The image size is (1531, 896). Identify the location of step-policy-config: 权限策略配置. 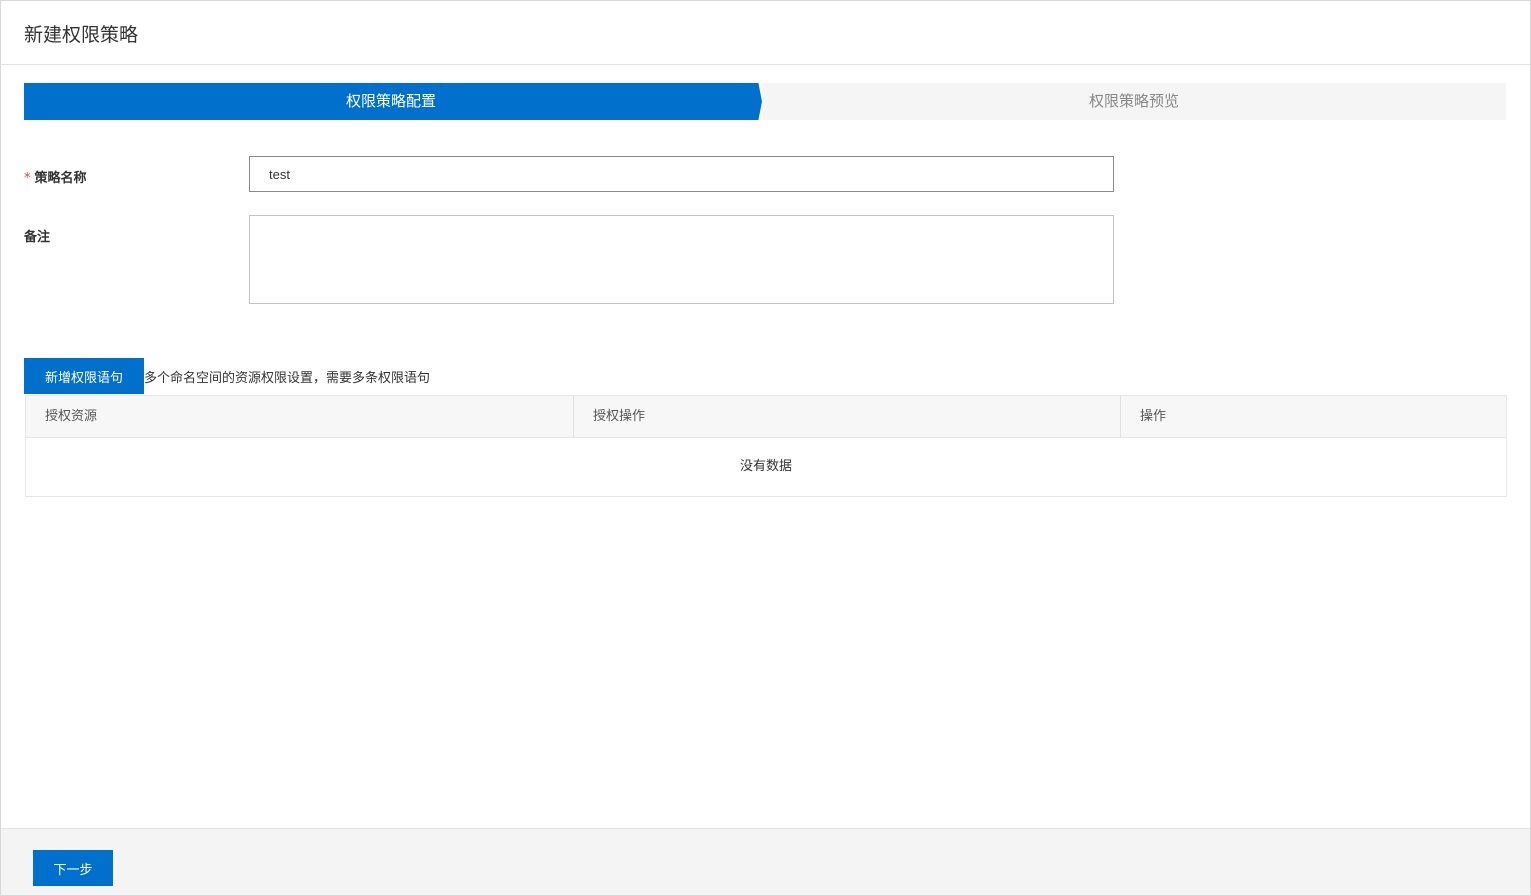
(391, 101).